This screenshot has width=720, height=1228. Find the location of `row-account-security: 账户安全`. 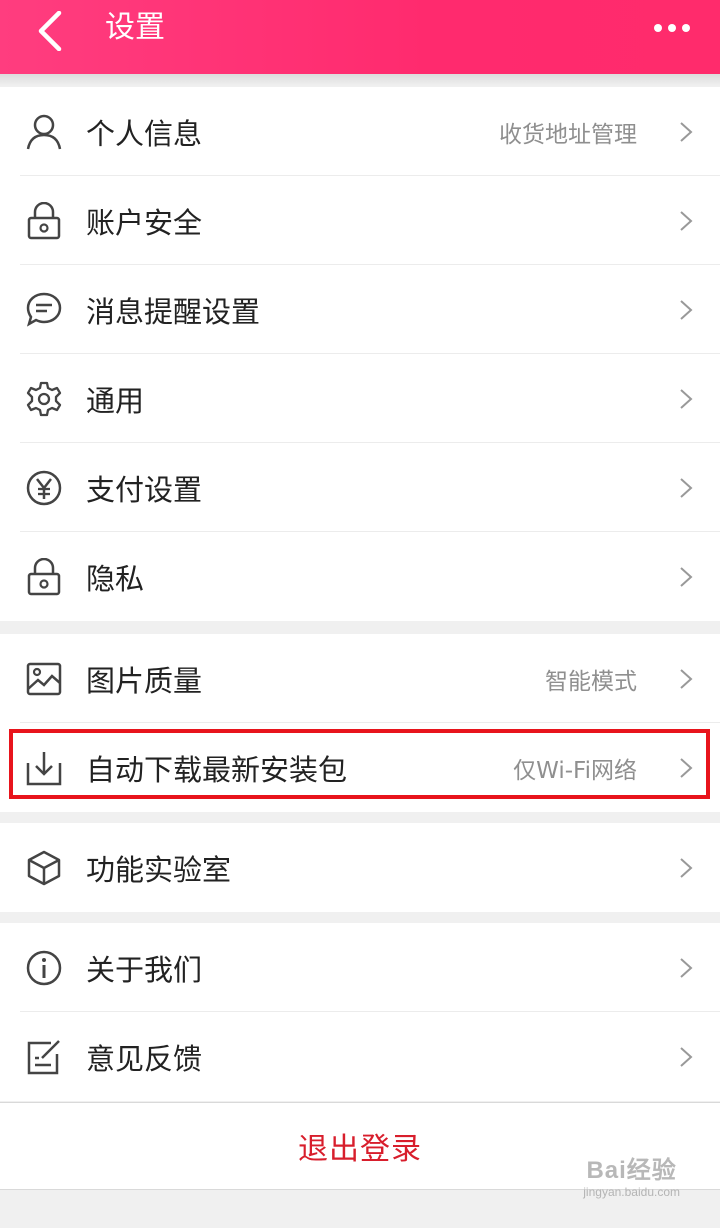

row-account-security: 账户安全 is located at coordinates (360, 220).